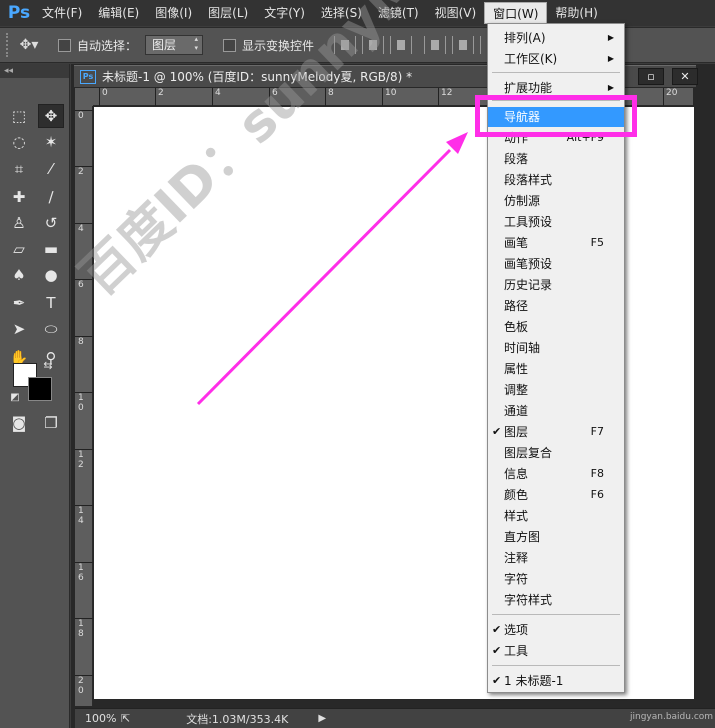 Image resolution: width=715 pixels, height=728 pixels. Describe the element at coordinates (19, 423) in the screenshot. I see `quick-mask-icon: ◙` at that location.